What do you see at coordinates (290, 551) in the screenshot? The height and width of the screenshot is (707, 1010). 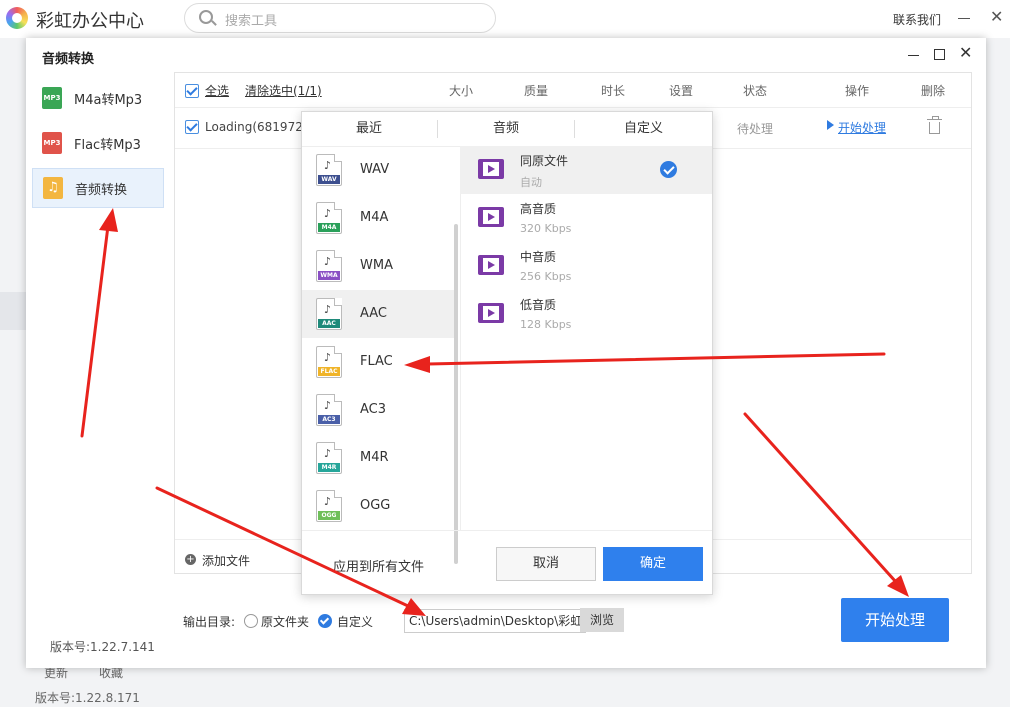 I see `arrow-to-output-path` at bounding box center [290, 551].